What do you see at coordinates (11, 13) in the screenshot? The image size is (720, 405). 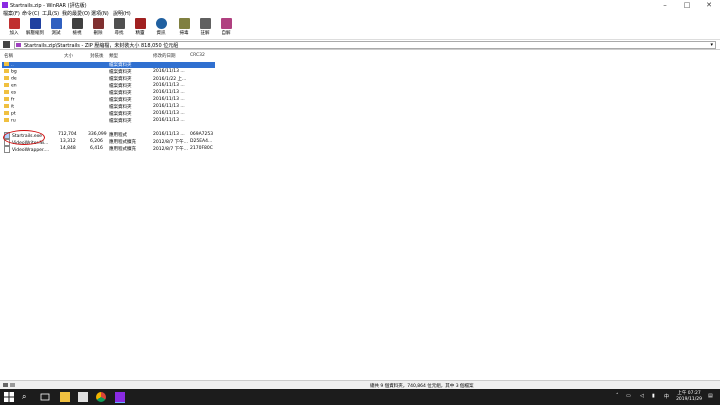 I see `menu-file: 檔案(F)` at bounding box center [11, 13].